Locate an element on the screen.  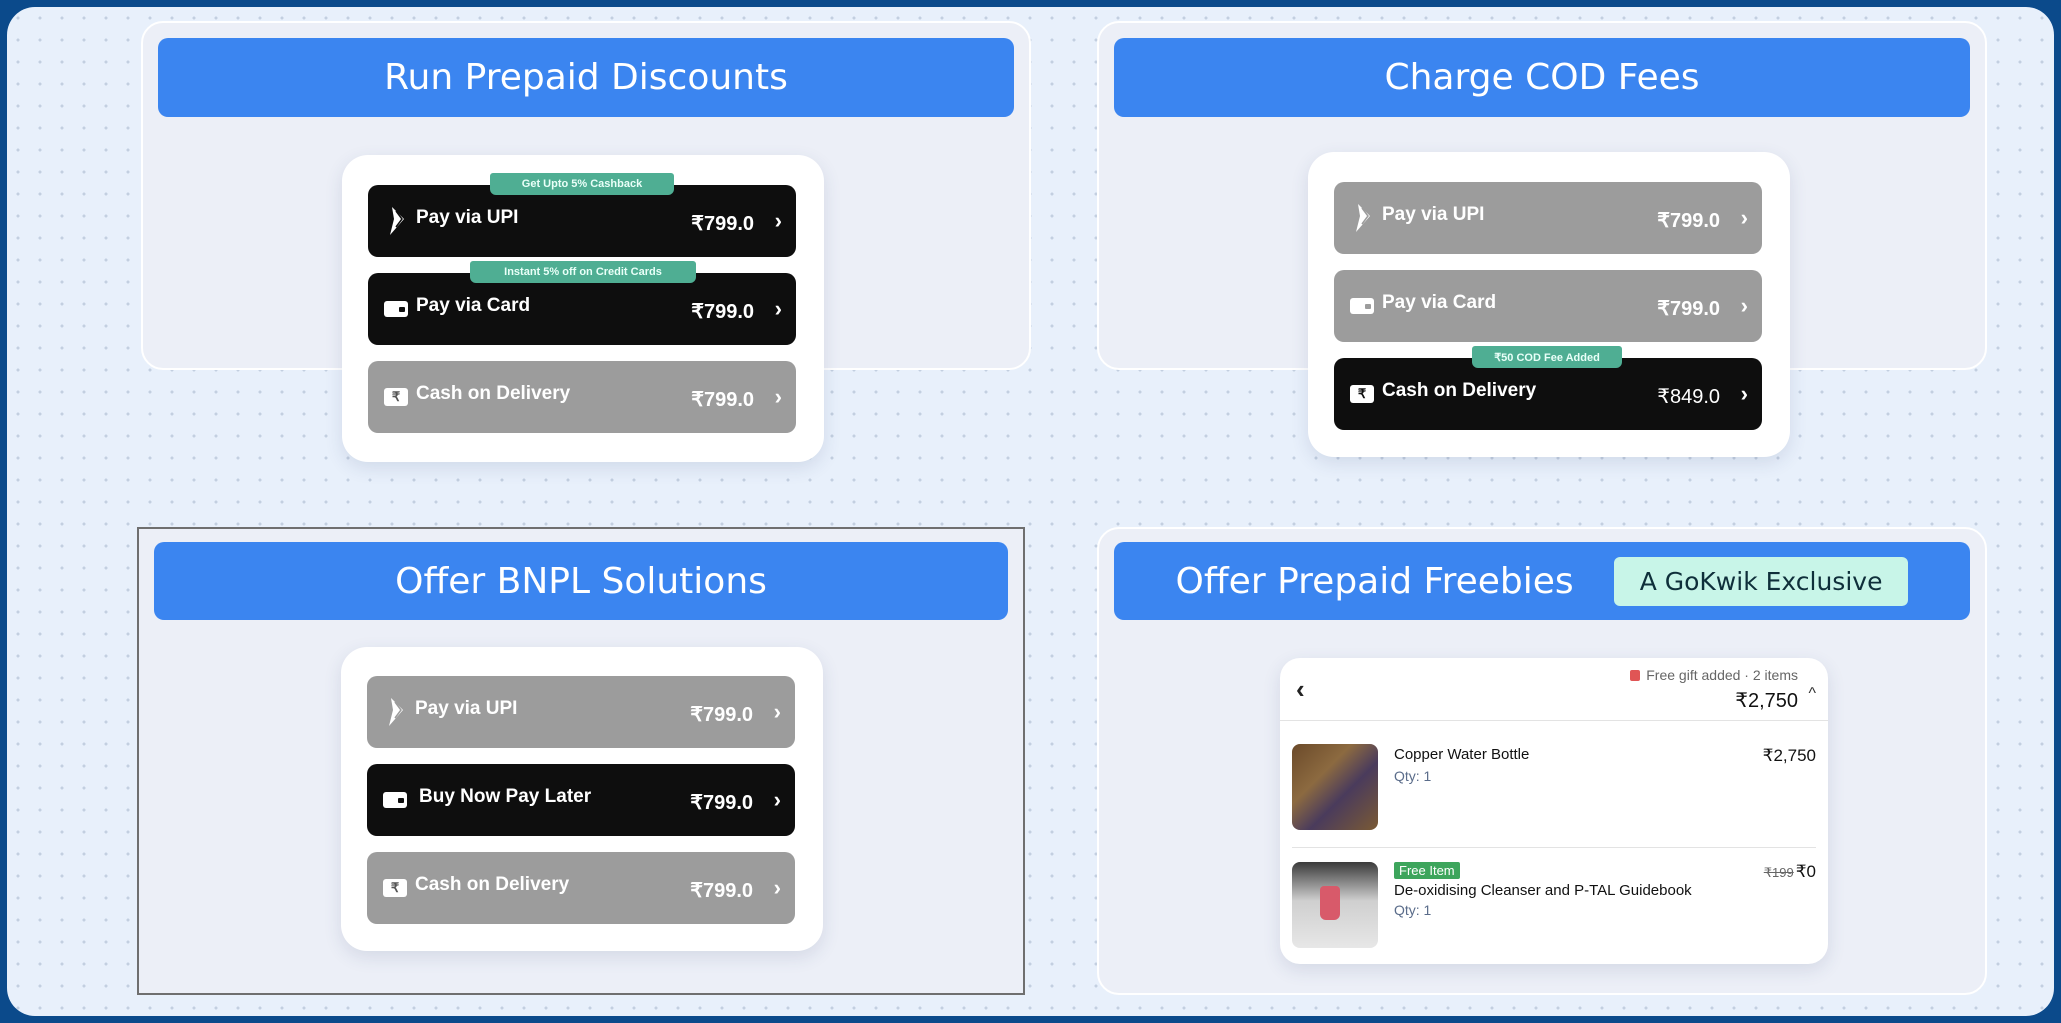
back-chevron-icon: ‹ is located at coordinates (1300, 689).